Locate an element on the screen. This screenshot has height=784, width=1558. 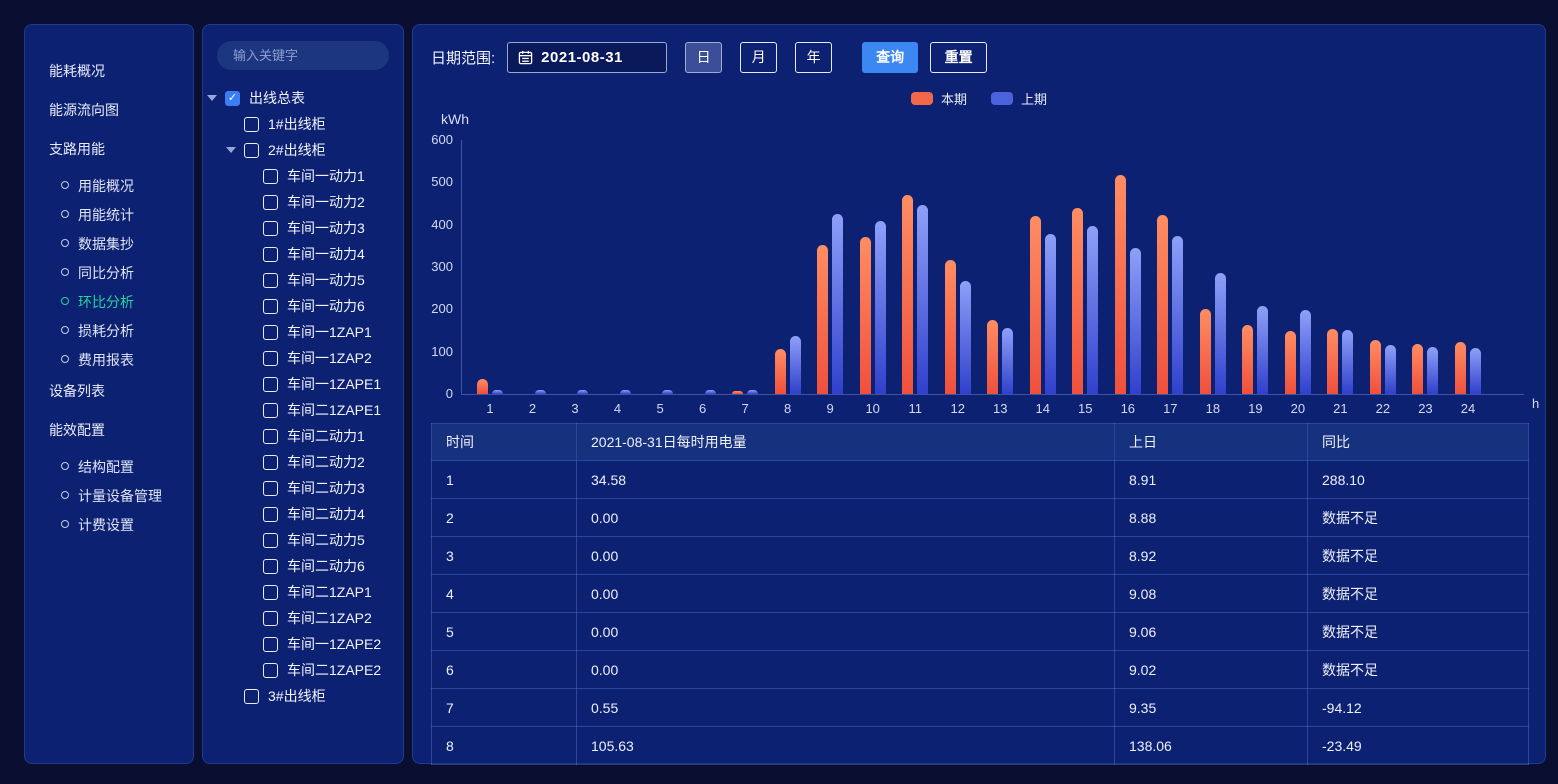
table-cell: 1 is located at coordinates (504, 479).